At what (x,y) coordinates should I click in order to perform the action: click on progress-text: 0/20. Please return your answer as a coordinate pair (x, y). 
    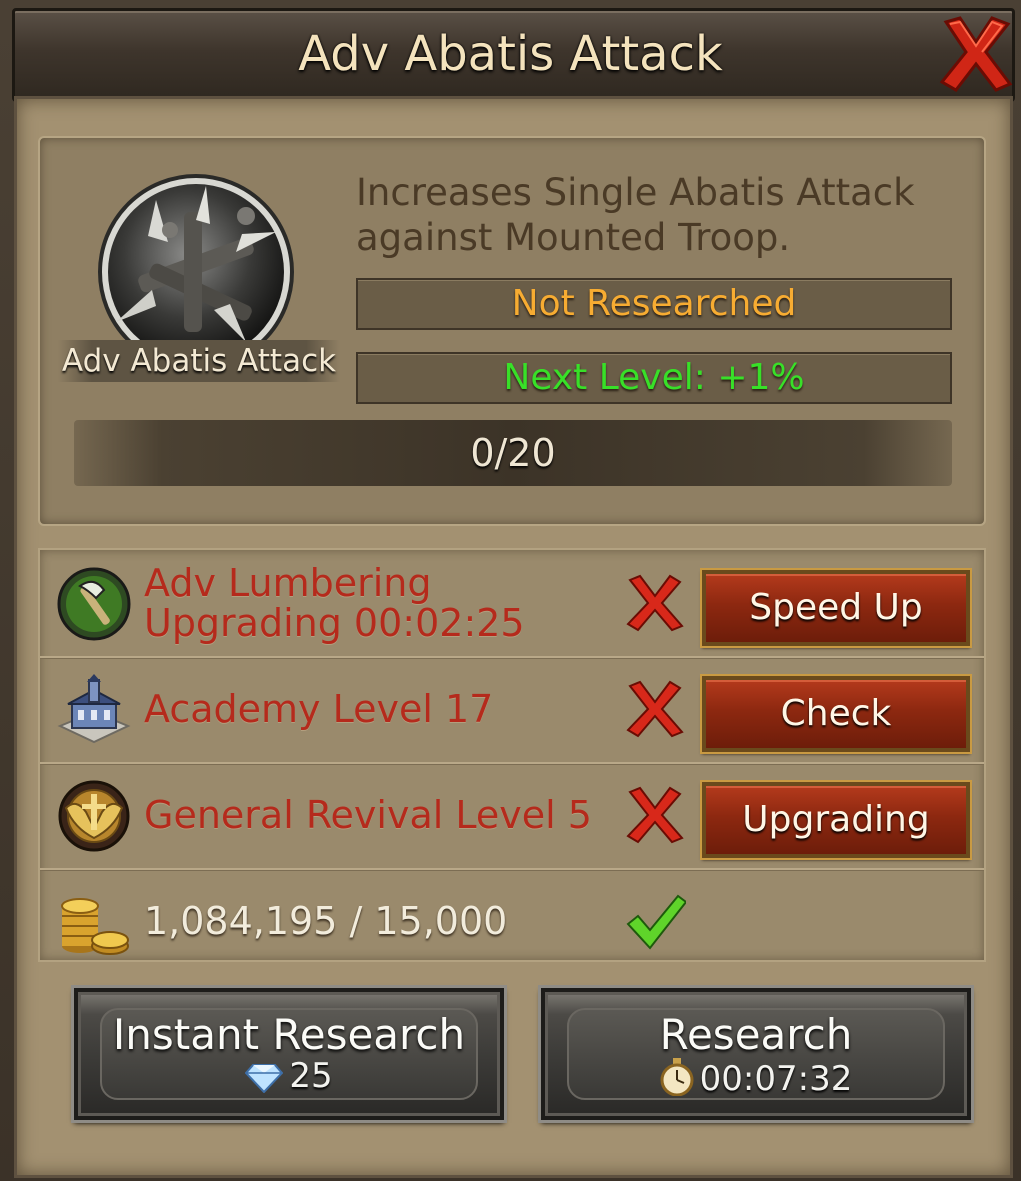
    Looking at the image, I should click on (513, 453).